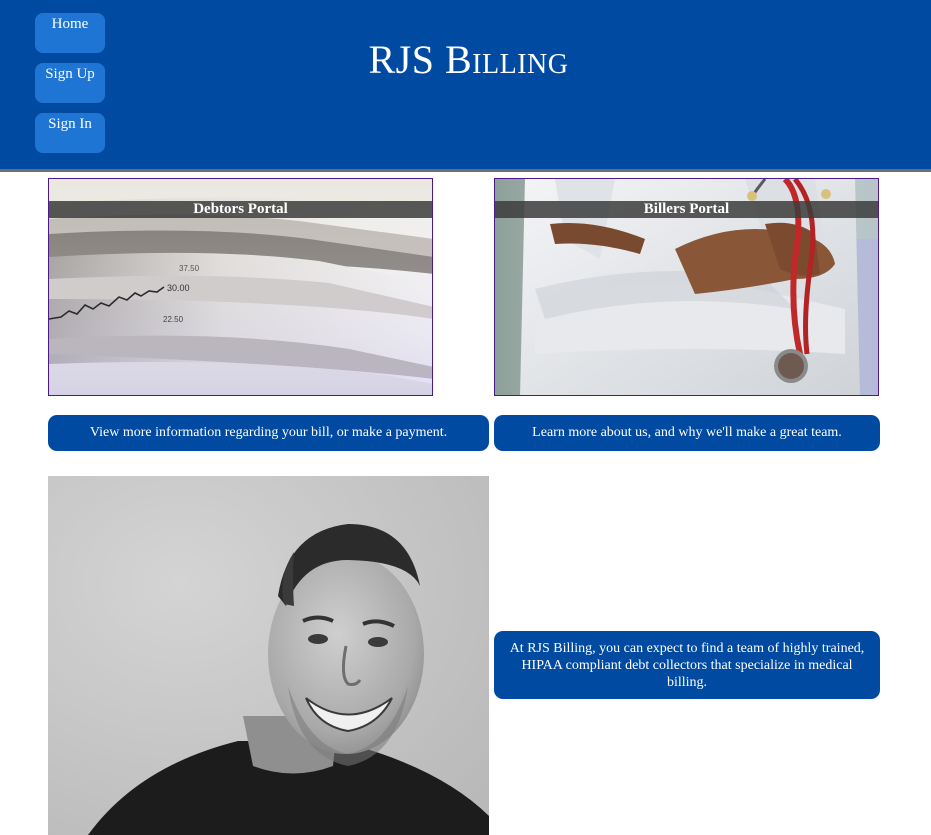  Describe the element at coordinates (507, 59) in the screenshot. I see `site-title-second: Billing` at that location.